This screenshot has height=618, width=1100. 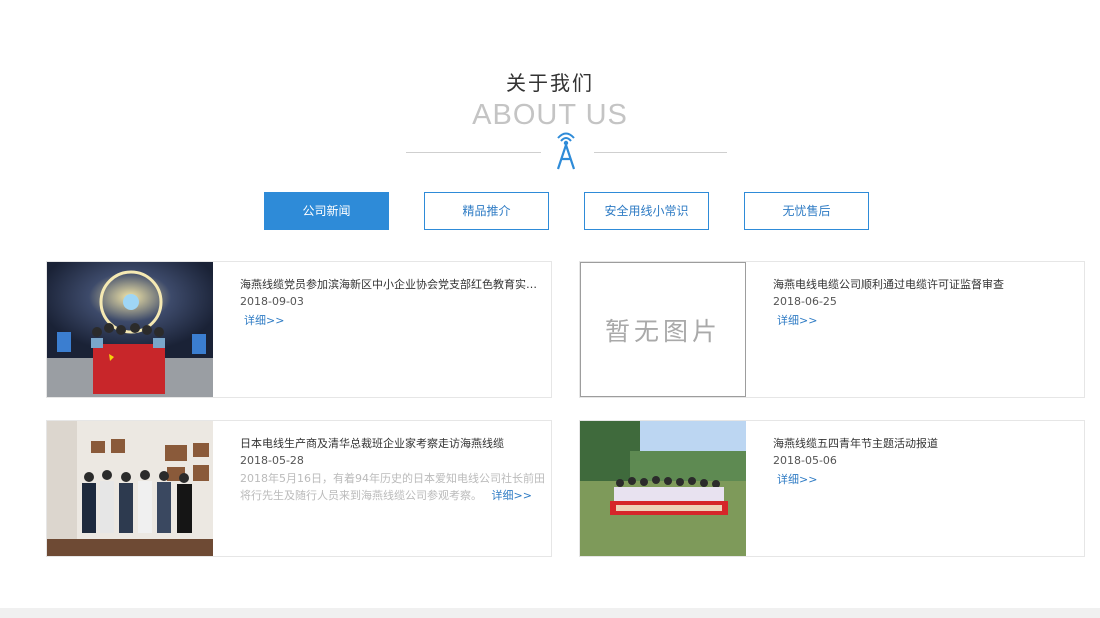 What do you see at coordinates (486, 211) in the screenshot?
I see `tab-featured-products: 精品推介` at bounding box center [486, 211].